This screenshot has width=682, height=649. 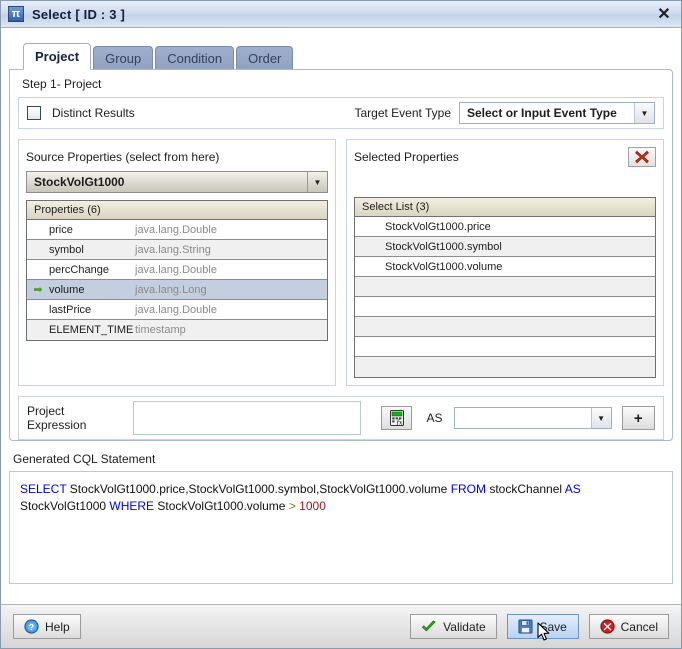 I want to click on project-expression-label: Project Expression, so click(x=57, y=418).